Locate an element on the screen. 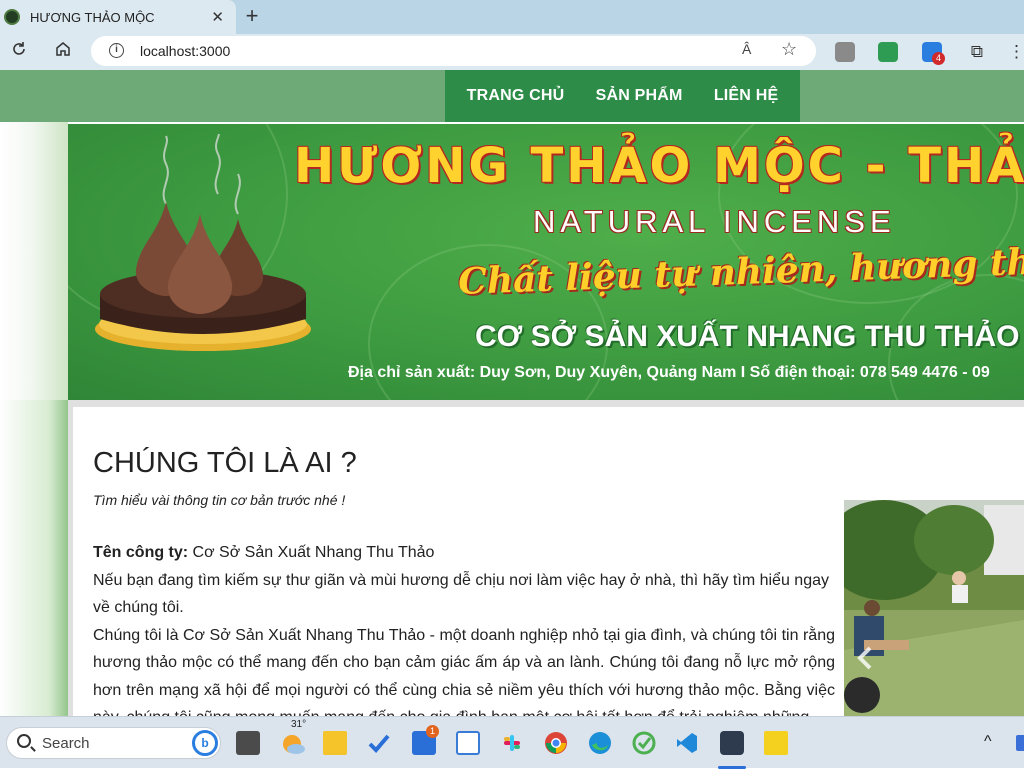  nav-item-home: TRANG CHỦ is located at coordinates (516, 96).